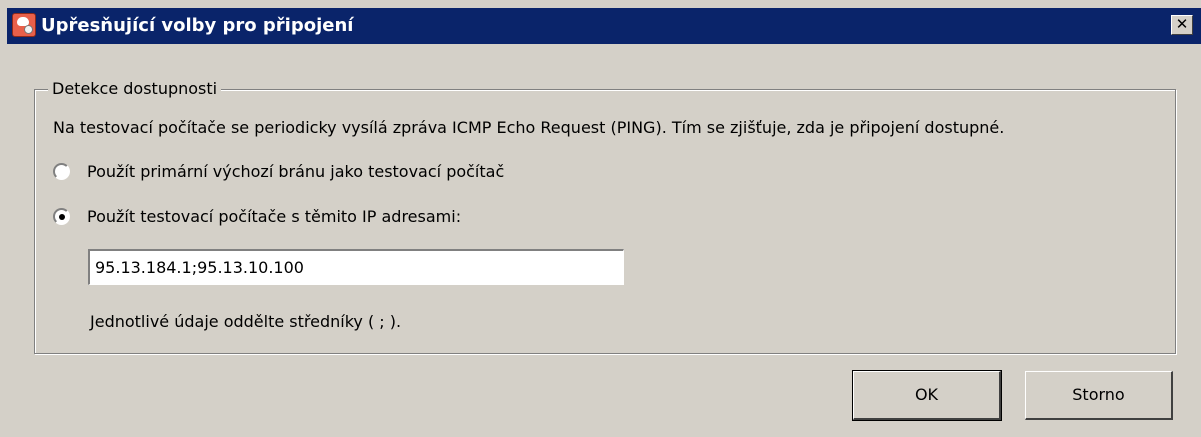  I want to click on ok-button: OK, so click(927, 395).